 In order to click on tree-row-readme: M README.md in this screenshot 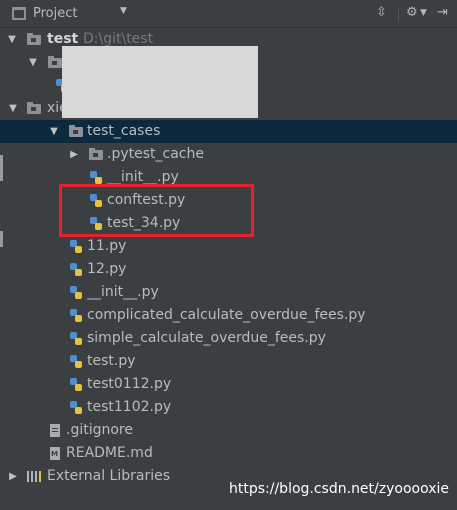, I will do `click(228, 453)`.